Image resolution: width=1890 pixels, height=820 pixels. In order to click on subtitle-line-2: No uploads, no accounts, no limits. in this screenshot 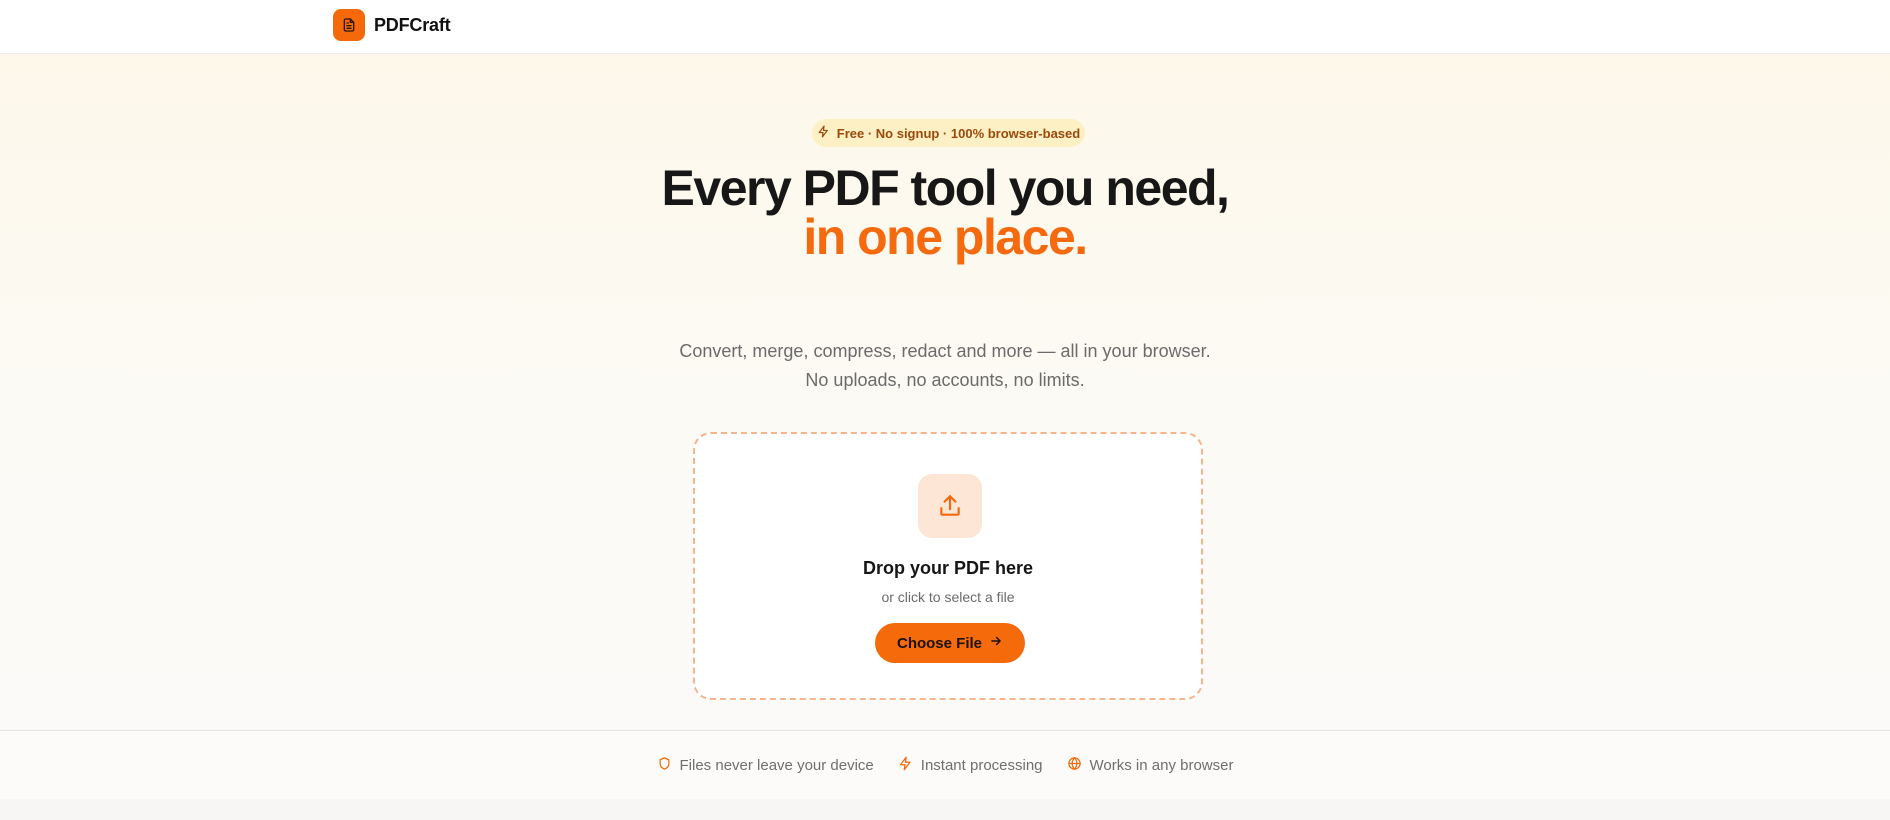, I will do `click(945, 380)`.